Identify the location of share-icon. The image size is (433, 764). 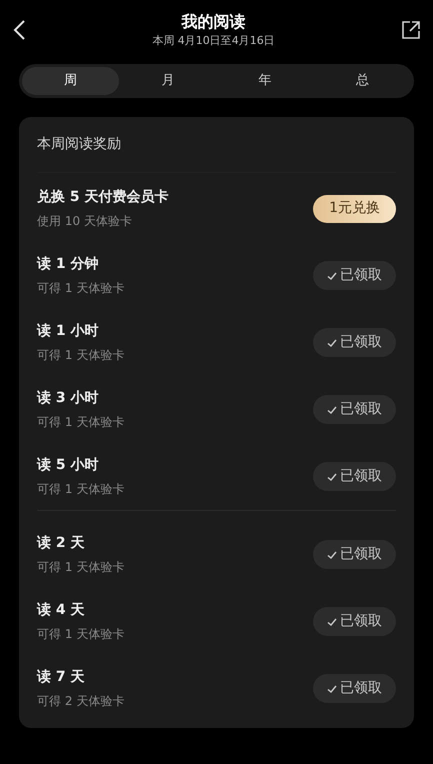
(411, 30).